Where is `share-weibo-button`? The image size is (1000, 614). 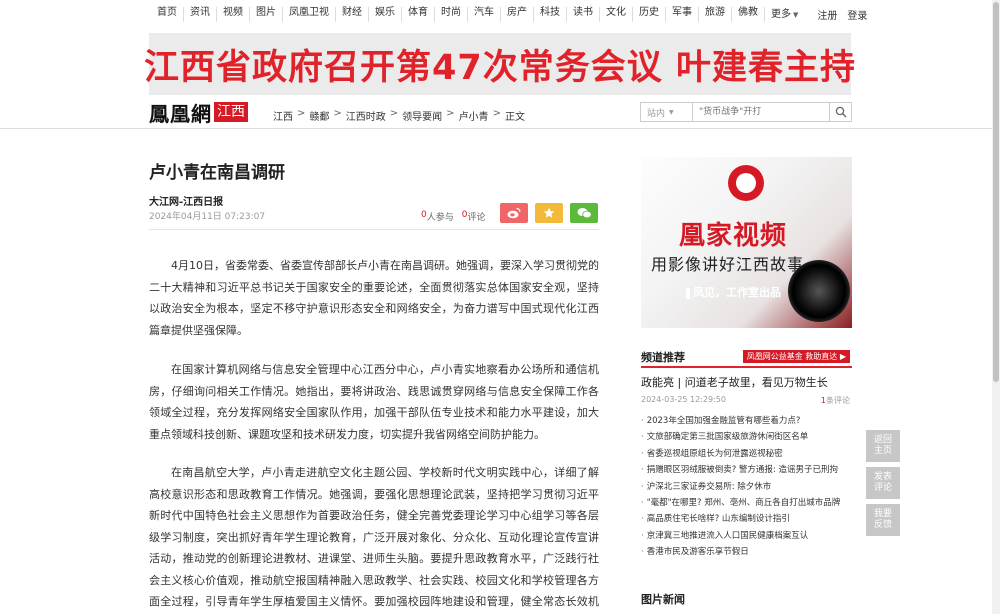
share-weibo-button is located at coordinates (514, 213).